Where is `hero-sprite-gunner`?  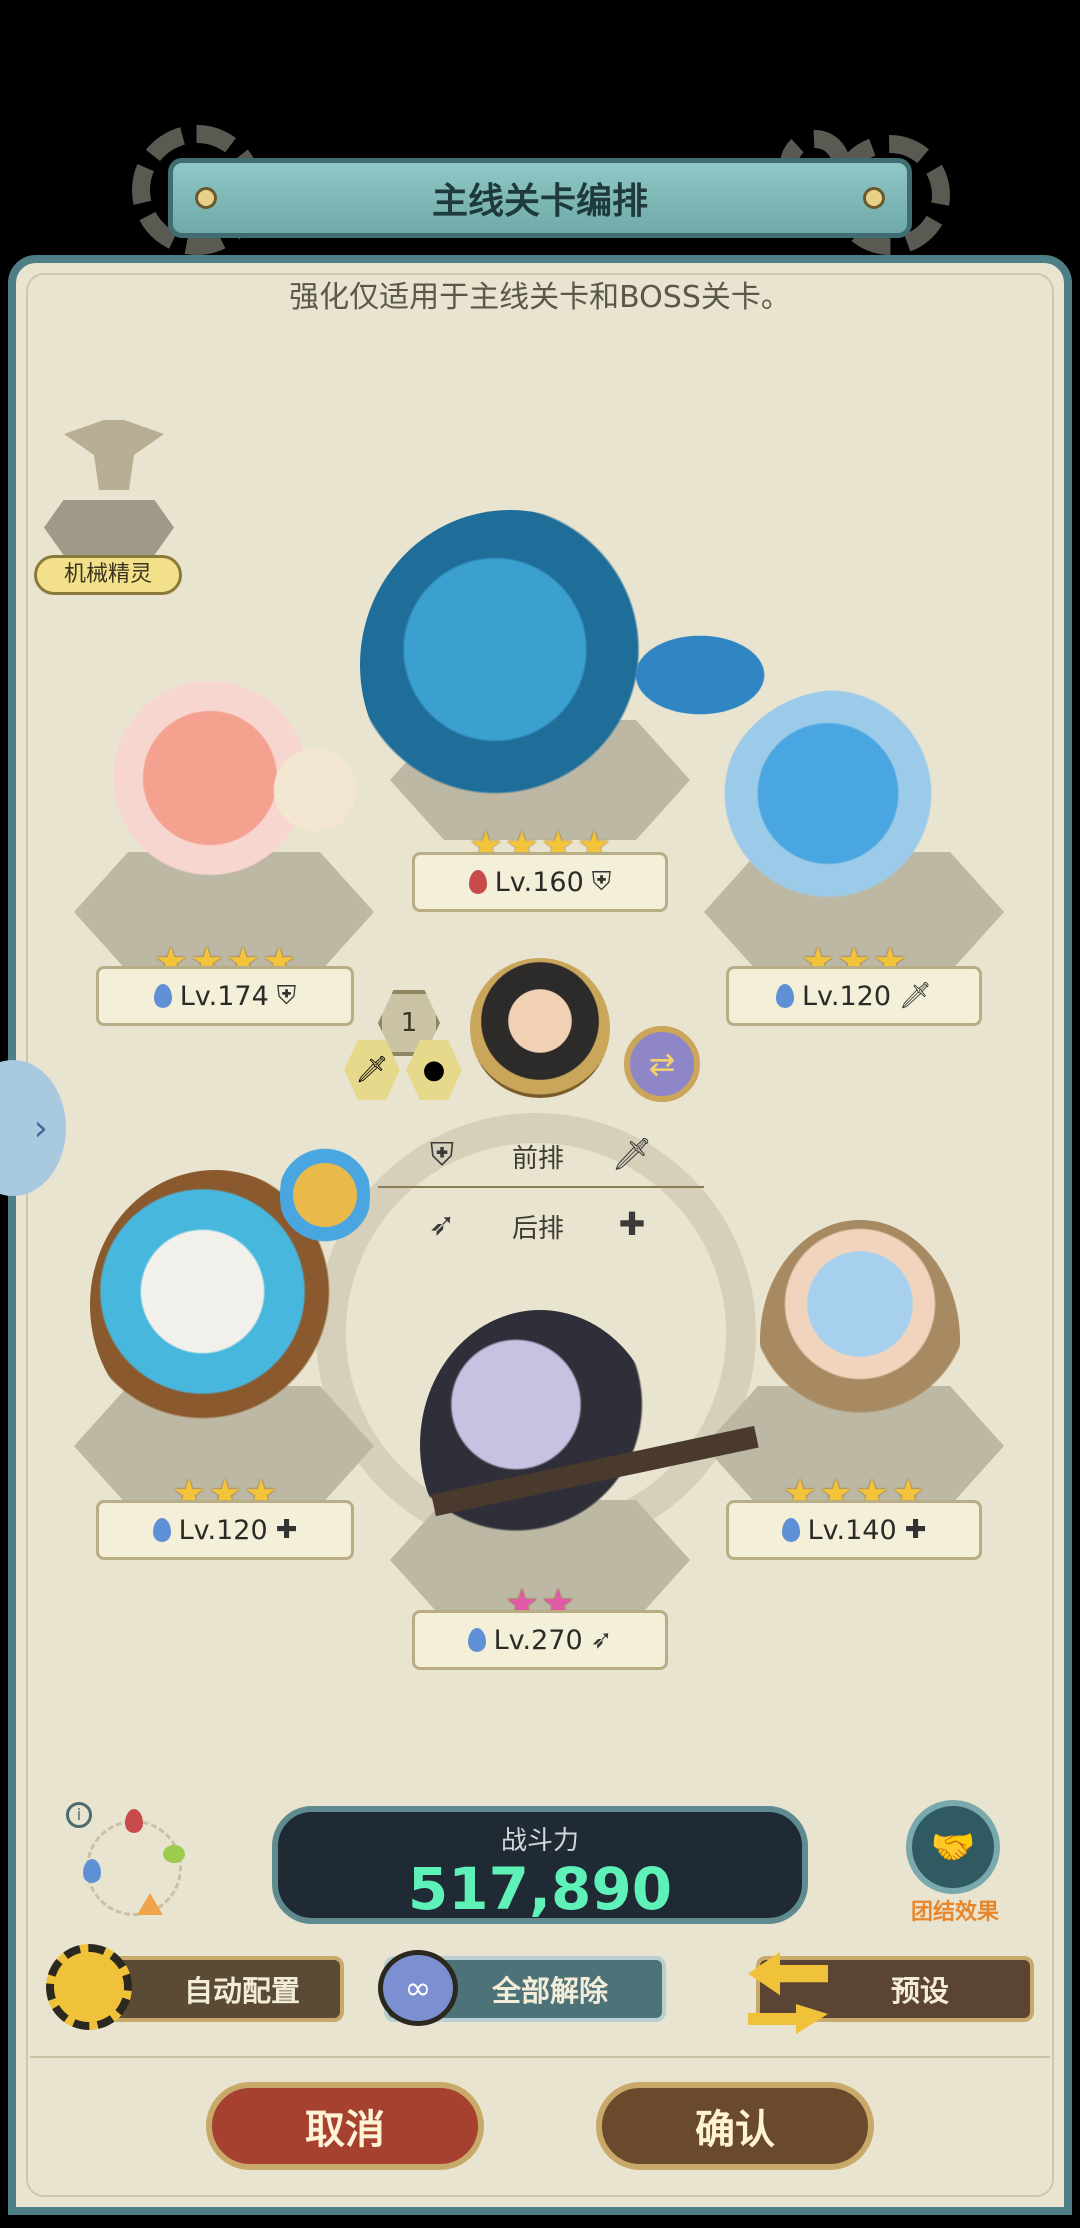 hero-sprite-gunner is located at coordinates (540, 1445).